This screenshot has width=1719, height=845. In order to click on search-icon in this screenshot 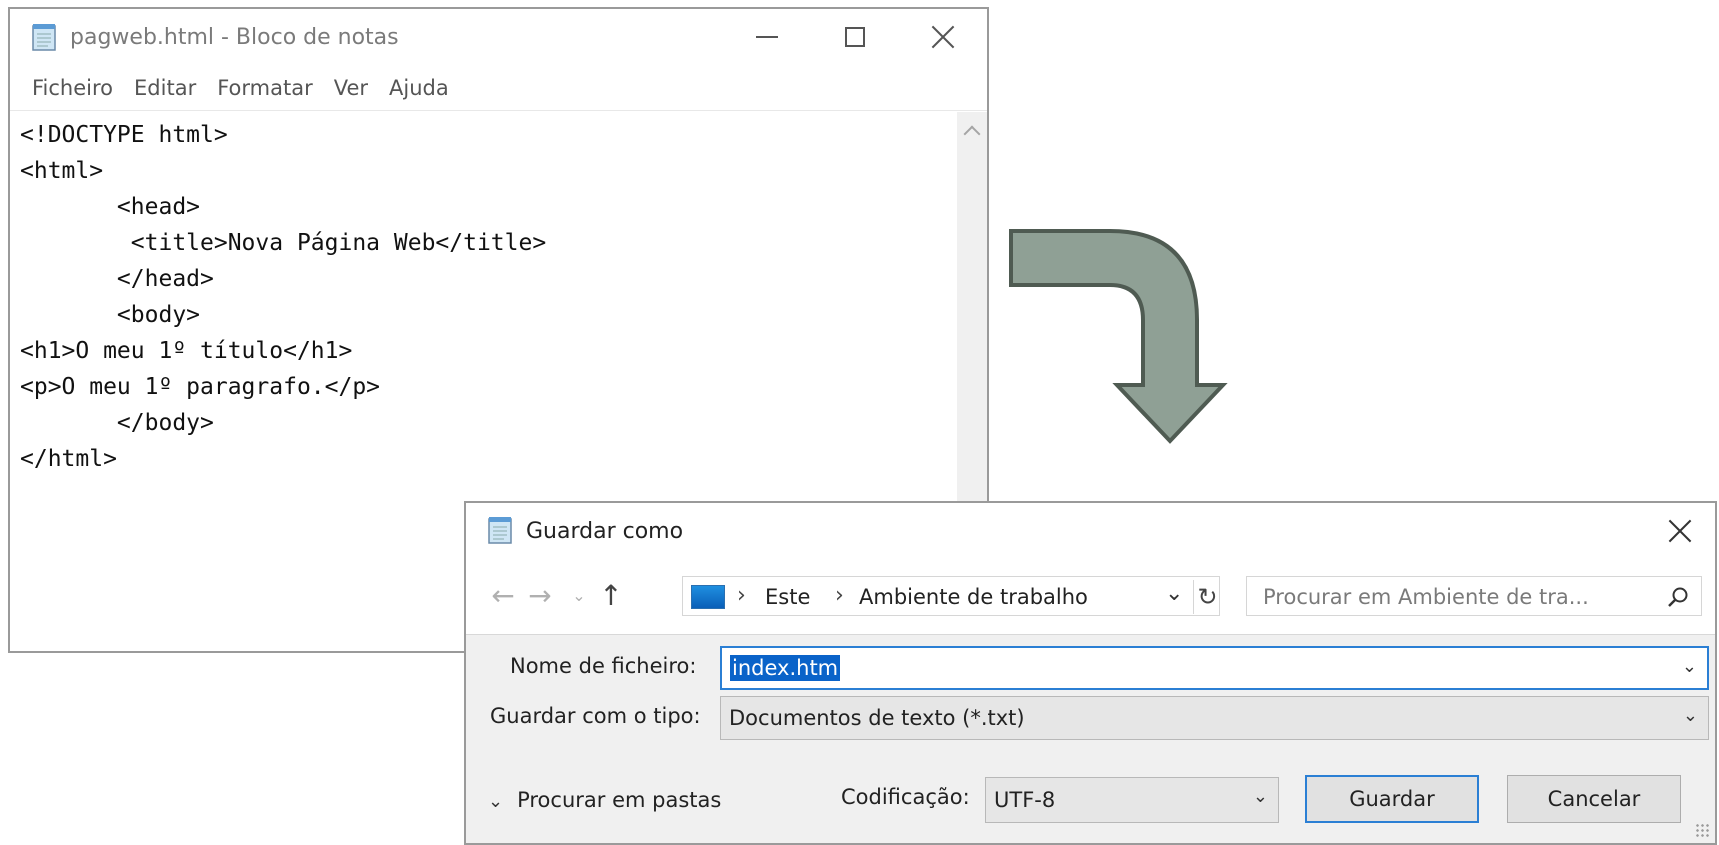, I will do `click(1678, 597)`.